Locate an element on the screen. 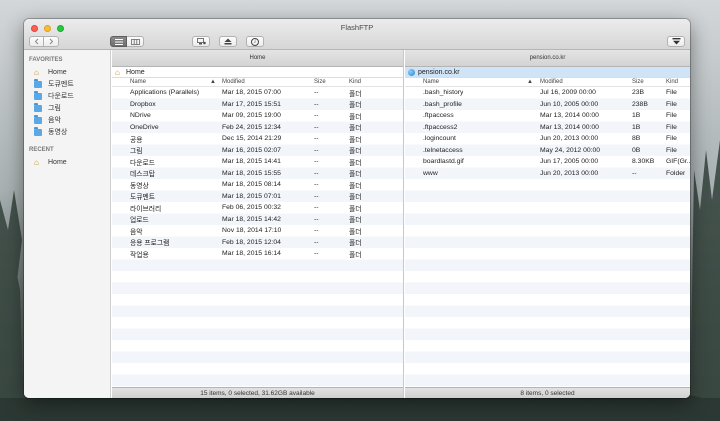 The image size is (720, 421). cell-size: 0B is located at coordinates (636, 150).